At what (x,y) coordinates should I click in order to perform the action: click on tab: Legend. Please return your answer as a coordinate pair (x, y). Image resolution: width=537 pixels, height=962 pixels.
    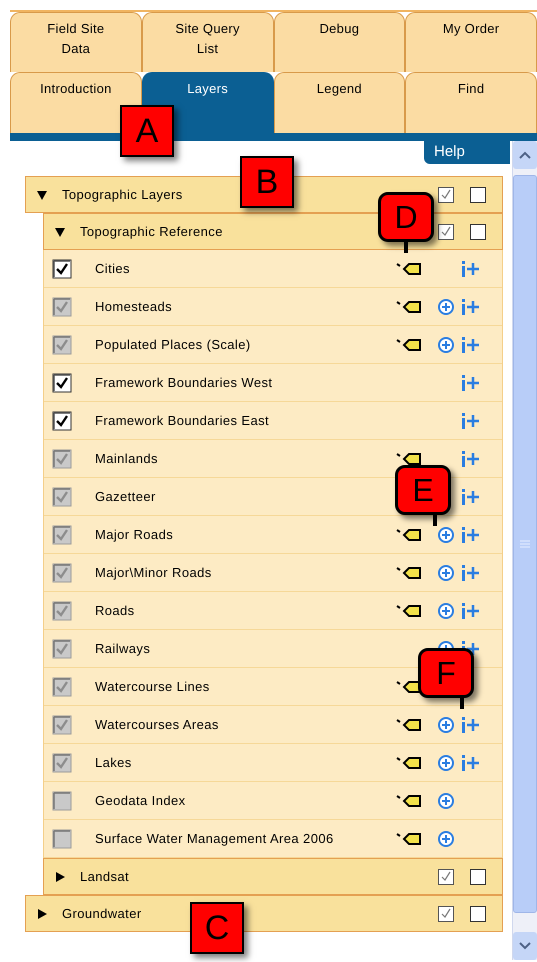
    Looking at the image, I should click on (340, 102).